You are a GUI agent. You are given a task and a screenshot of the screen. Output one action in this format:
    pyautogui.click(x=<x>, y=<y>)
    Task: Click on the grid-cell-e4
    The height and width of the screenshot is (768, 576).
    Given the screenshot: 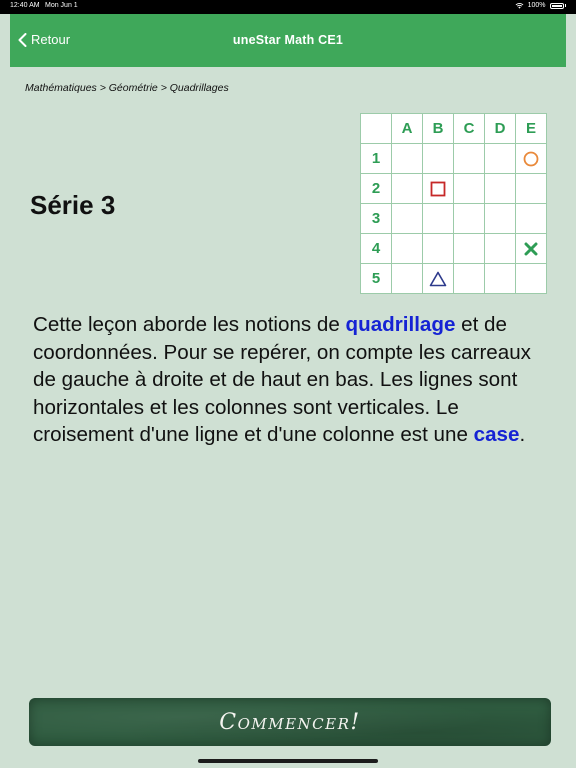 What is the action you would take?
    pyautogui.click(x=531, y=248)
    